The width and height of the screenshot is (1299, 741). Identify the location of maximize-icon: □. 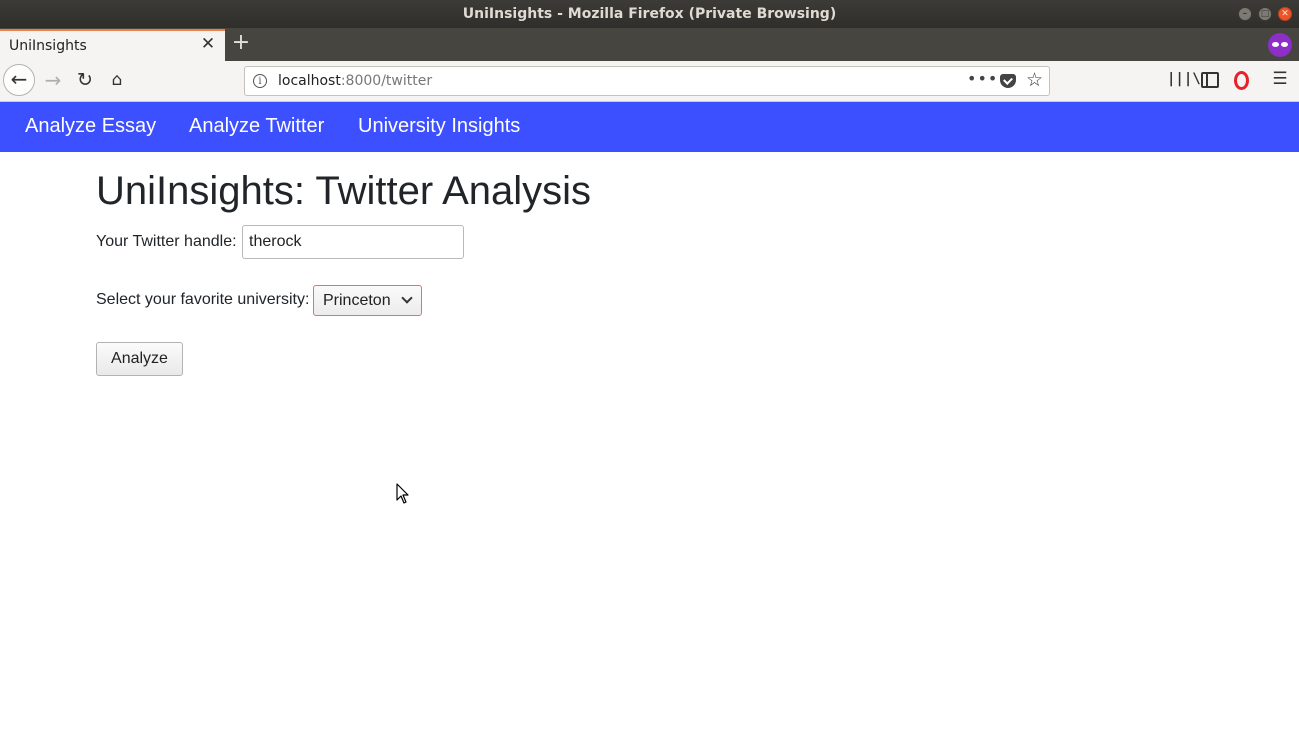
(1265, 14).